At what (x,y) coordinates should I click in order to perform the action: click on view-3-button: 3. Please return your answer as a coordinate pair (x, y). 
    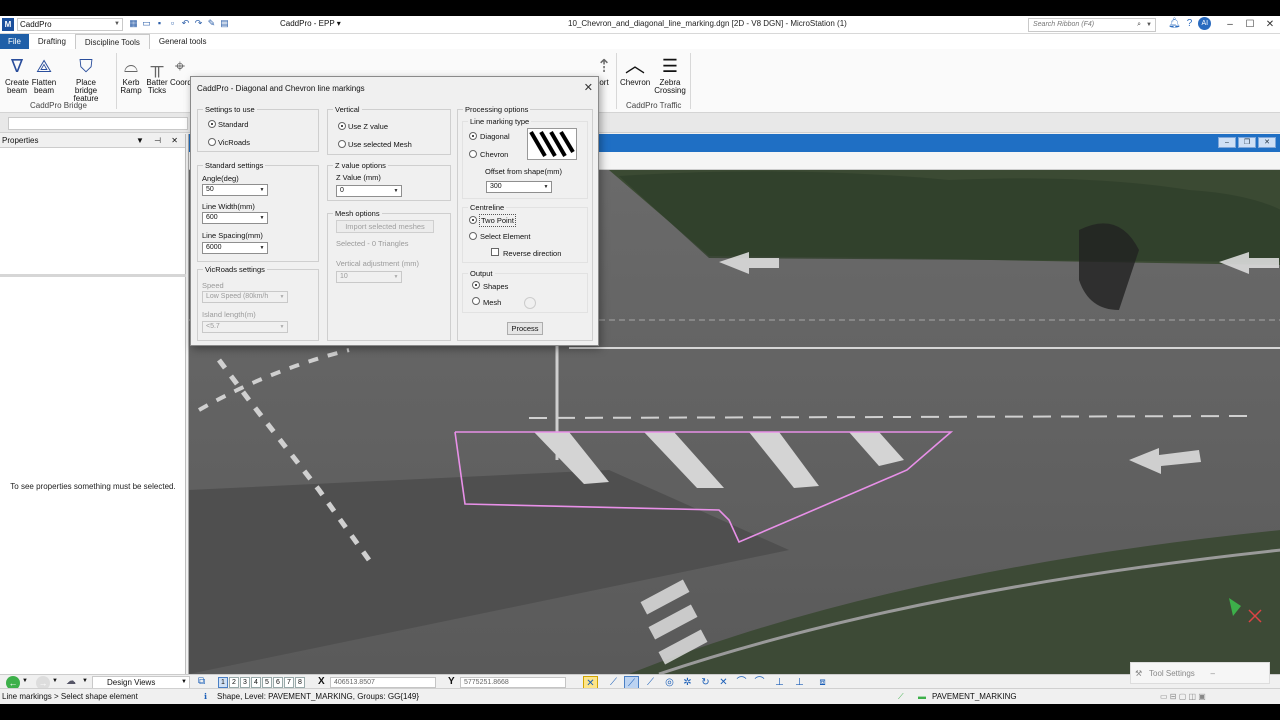
    Looking at the image, I should click on (245, 682).